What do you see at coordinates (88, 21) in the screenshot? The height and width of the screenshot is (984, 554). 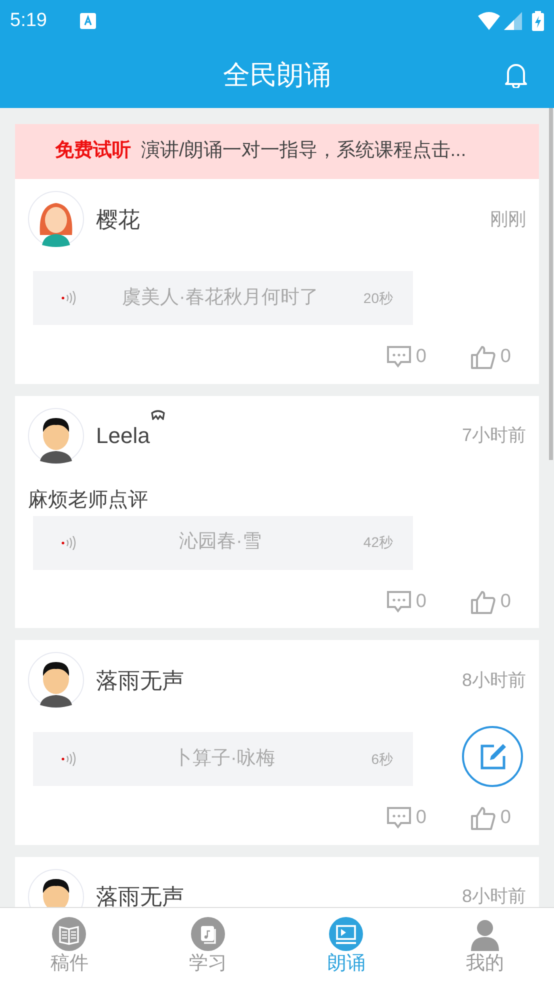 I see `keyboard-icon` at bounding box center [88, 21].